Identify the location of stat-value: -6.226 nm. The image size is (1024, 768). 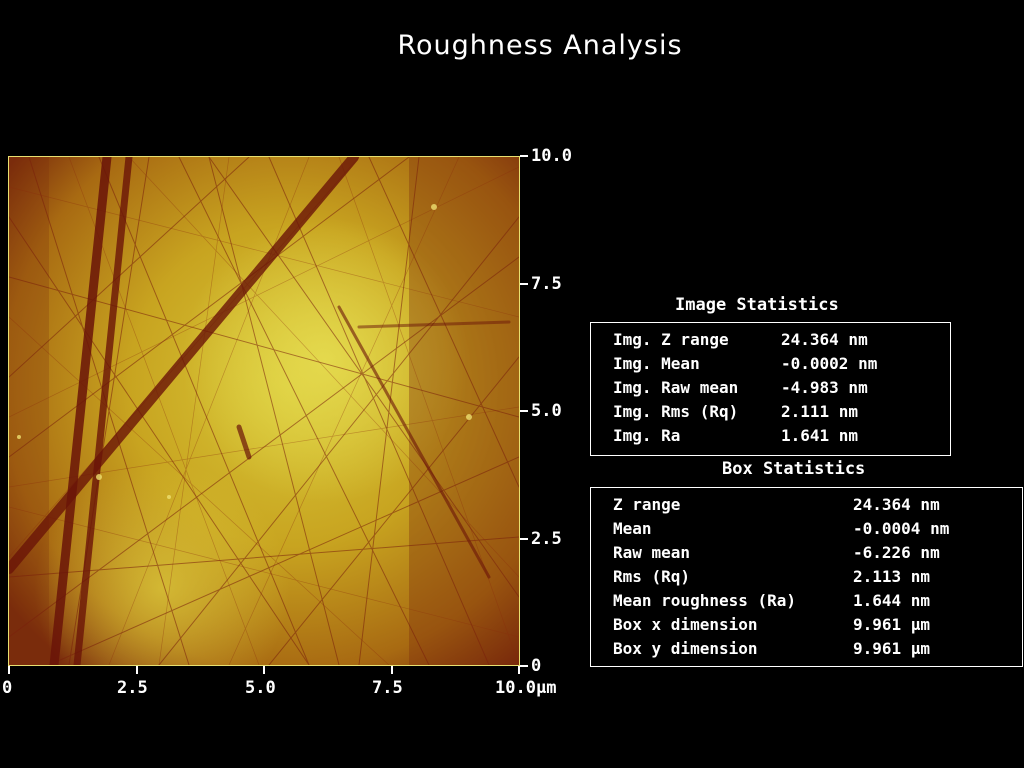
(896, 552).